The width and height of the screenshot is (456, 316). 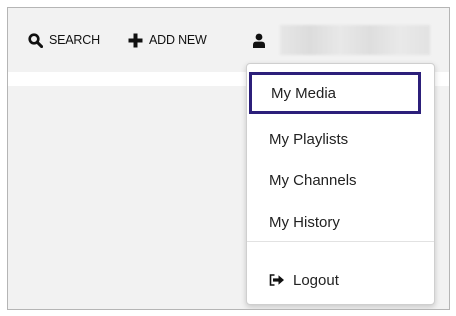 What do you see at coordinates (178, 40) in the screenshot?
I see `add-new-label: ADD NEW` at bounding box center [178, 40].